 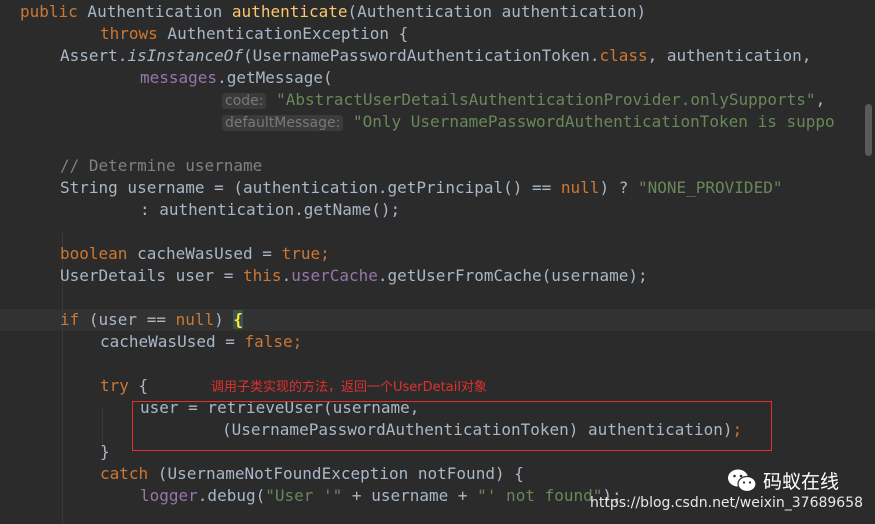 I want to click on string-not-found: "' not found", so click(x=540, y=495).